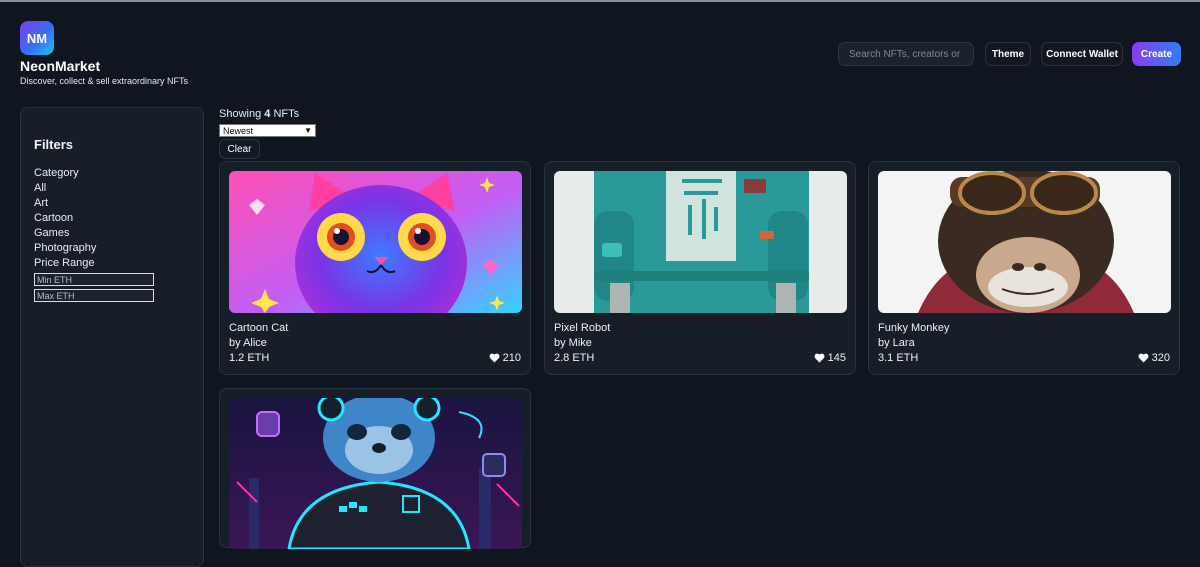 The image size is (1200, 567). I want to click on chevron-down-icon: ▼, so click(308, 130).